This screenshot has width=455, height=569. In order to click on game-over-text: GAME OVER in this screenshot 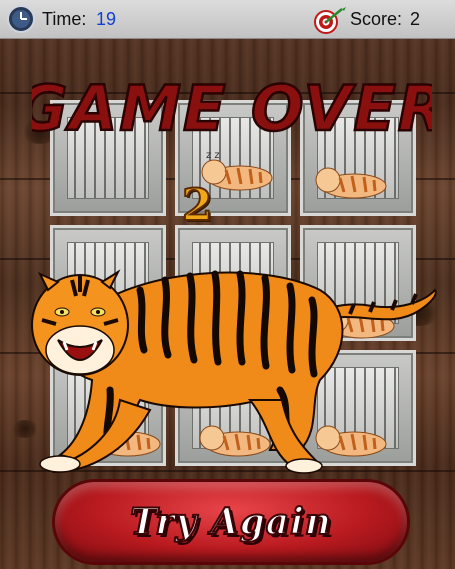, I will do `click(232, 107)`.